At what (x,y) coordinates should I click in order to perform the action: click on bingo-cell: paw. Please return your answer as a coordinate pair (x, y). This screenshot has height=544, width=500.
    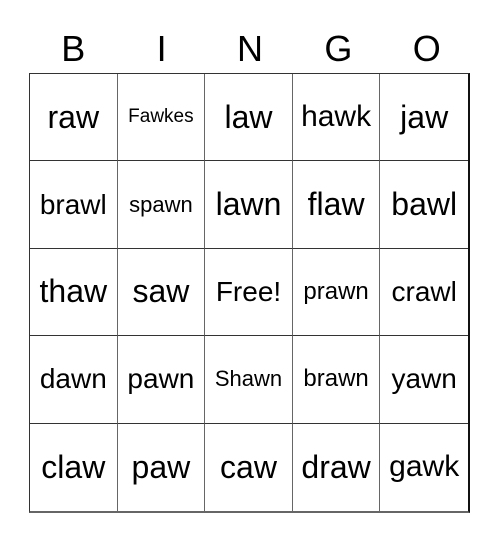
    Looking at the image, I should click on (162, 467).